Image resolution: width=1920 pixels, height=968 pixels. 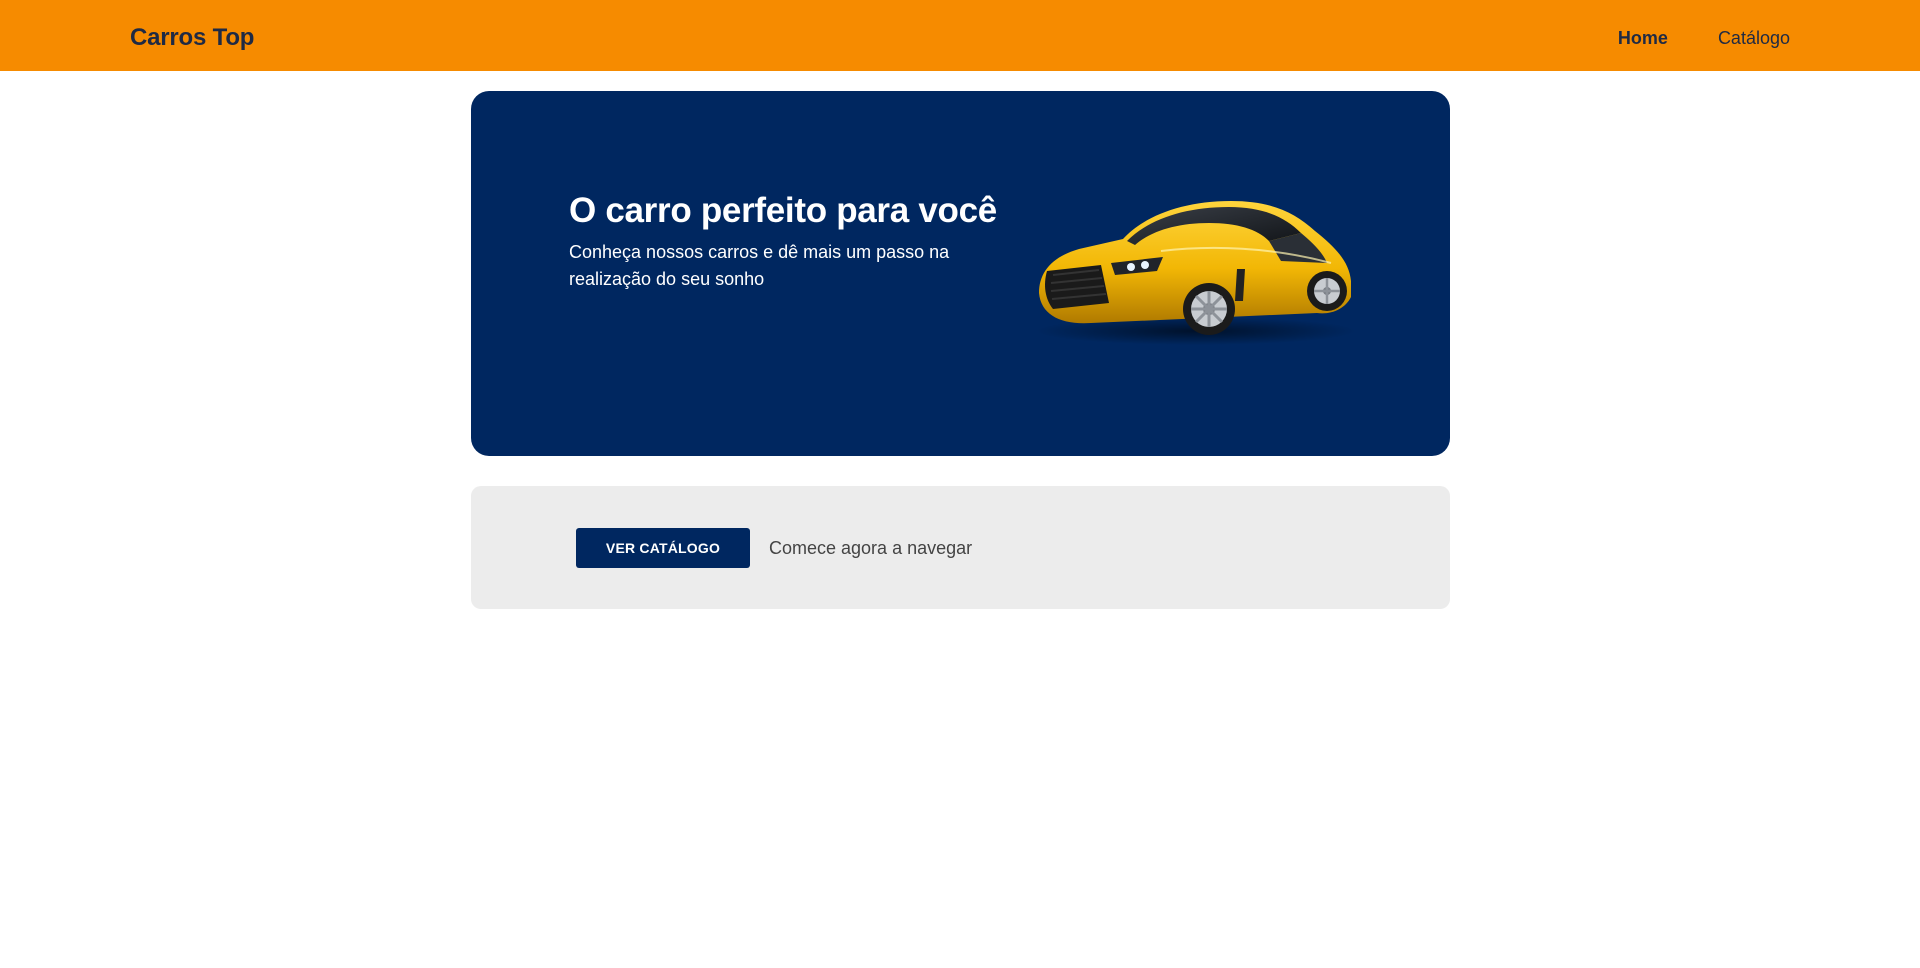 I want to click on nav-links: Home Catálogo, so click(x=1704, y=38).